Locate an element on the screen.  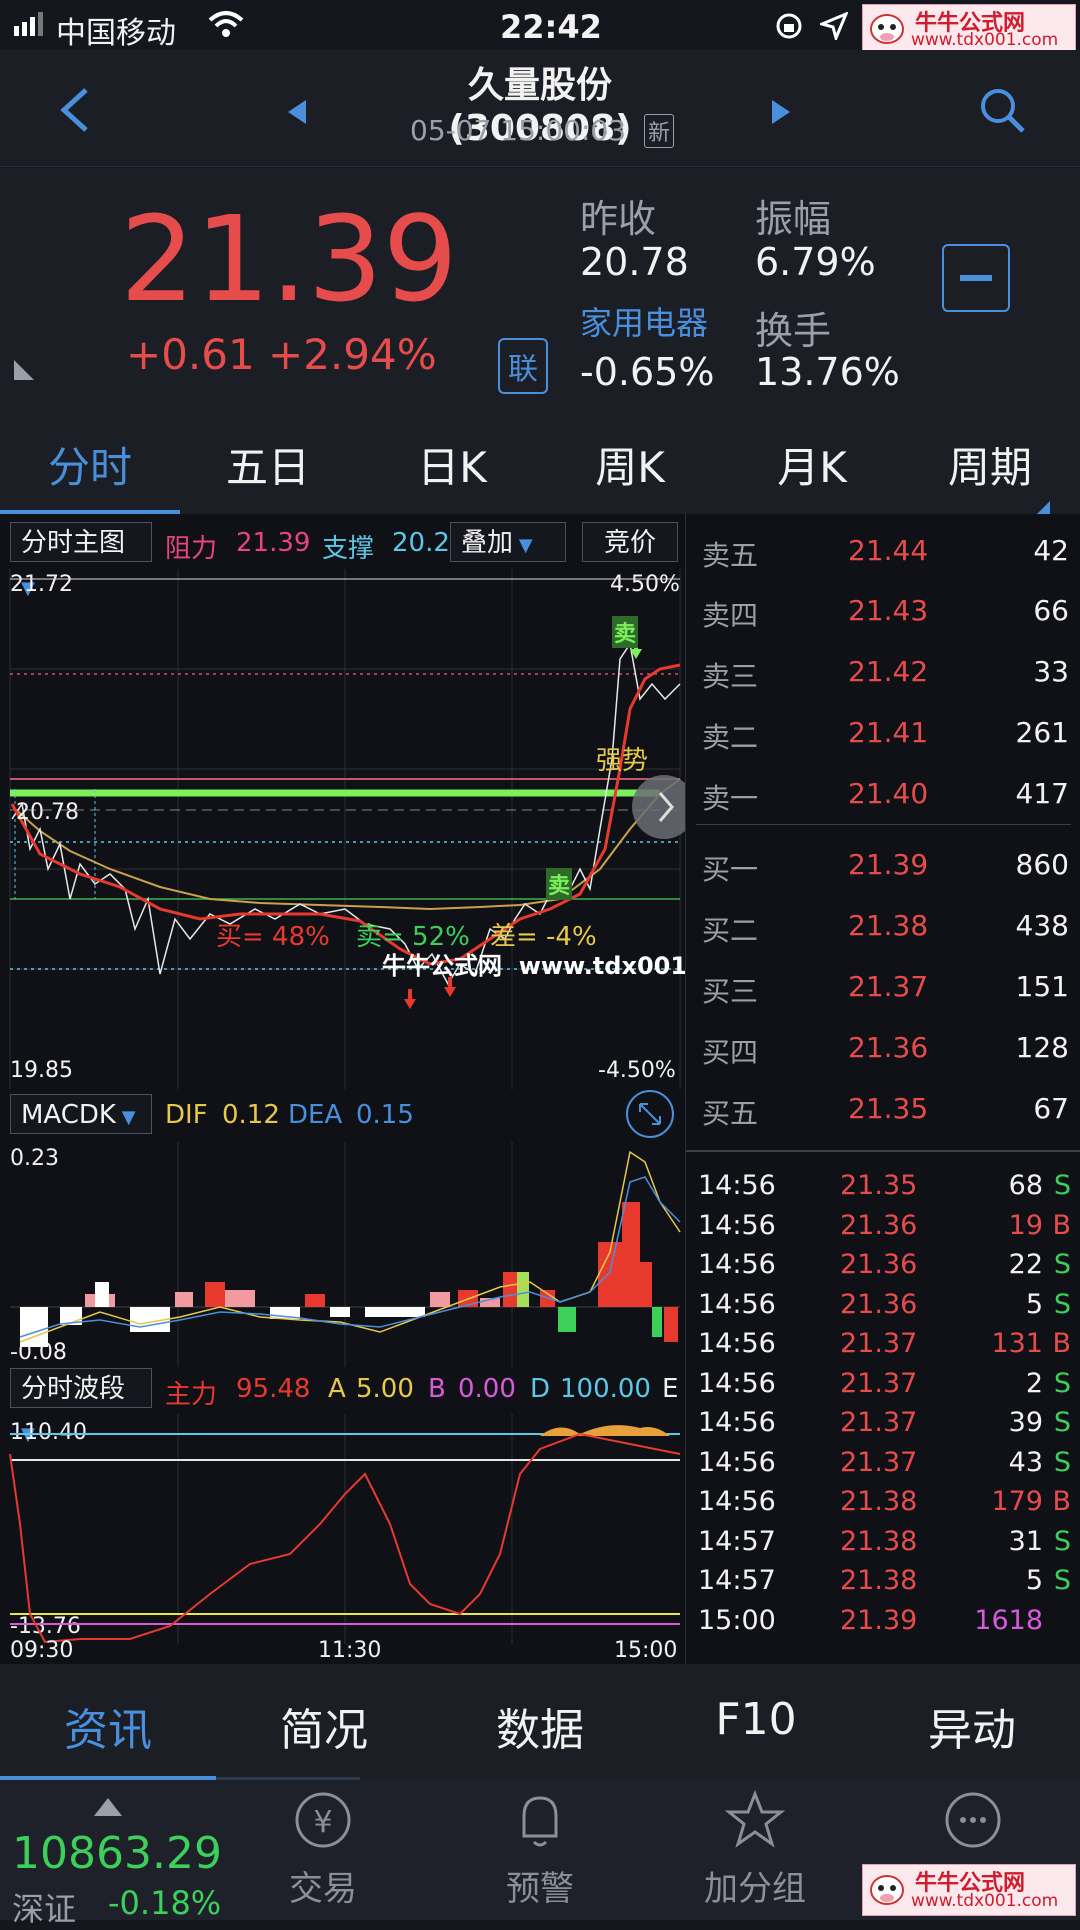
prev-close-label: 昨收 is located at coordinates (618, 219).